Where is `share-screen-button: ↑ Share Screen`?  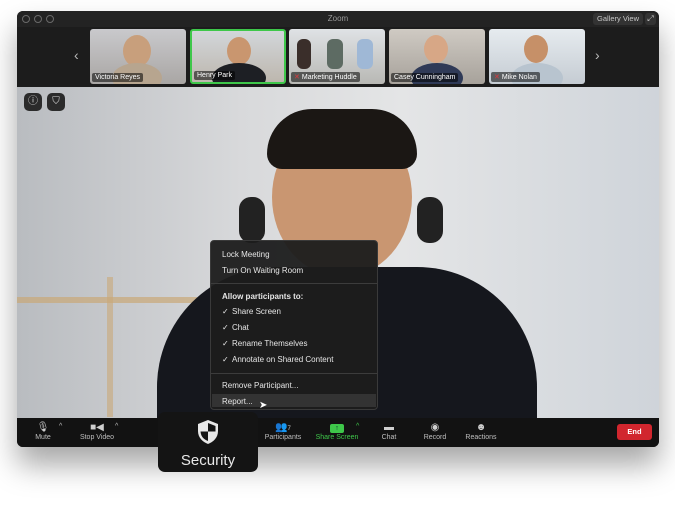
share-screen-button: ↑ Share Screen is located at coordinates (337, 431).